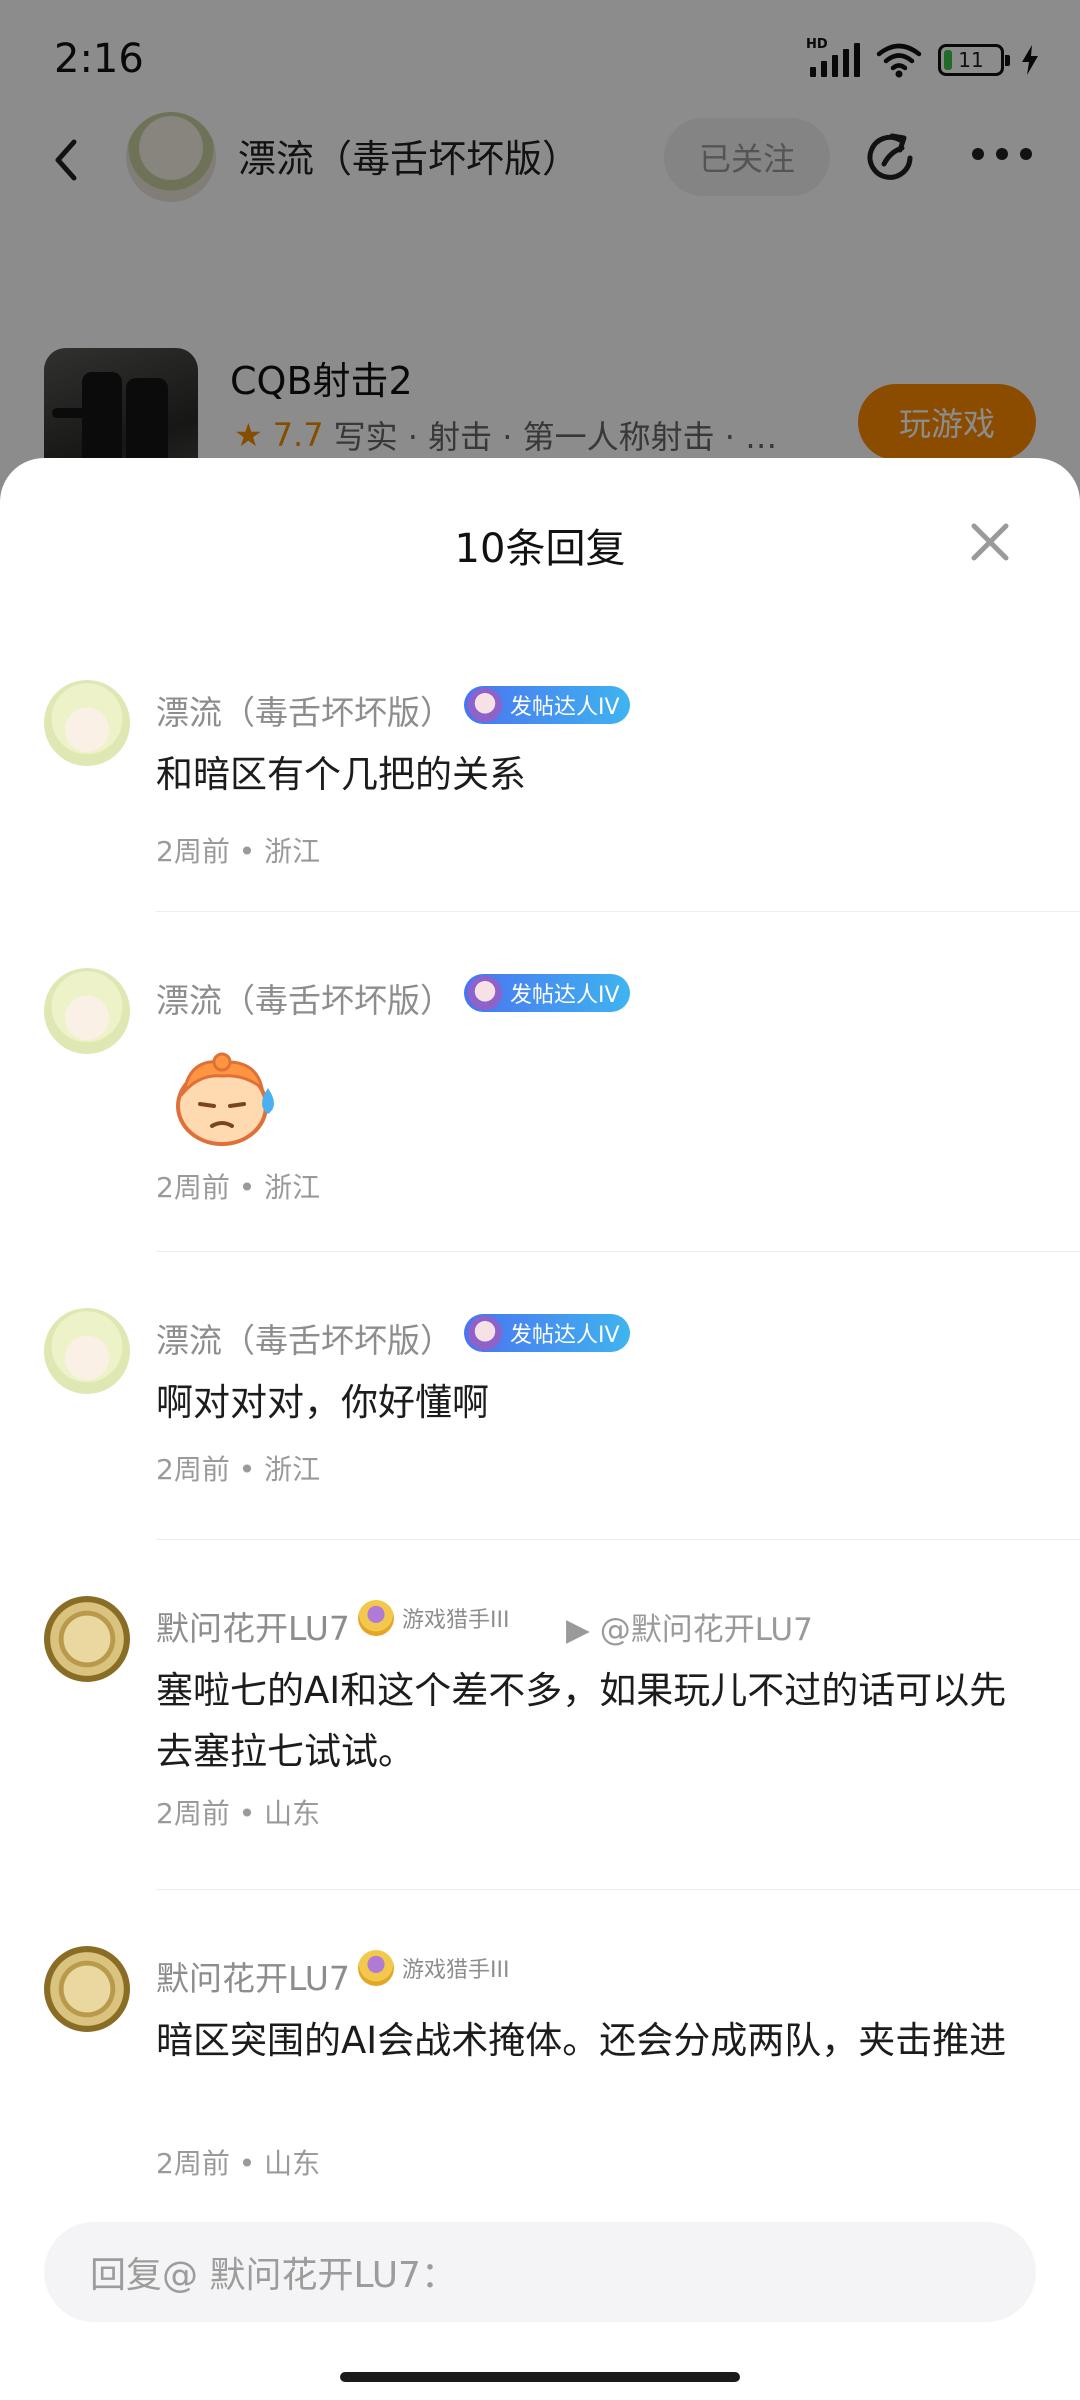 The image size is (1080, 2400). I want to click on home-indicator, so click(540, 2377).